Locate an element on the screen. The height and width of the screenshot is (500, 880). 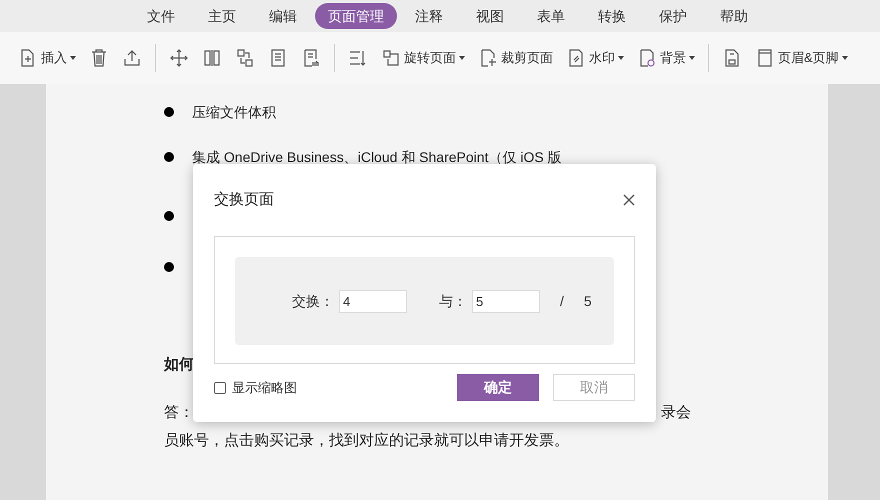
with-label: 与： is located at coordinates (453, 301).